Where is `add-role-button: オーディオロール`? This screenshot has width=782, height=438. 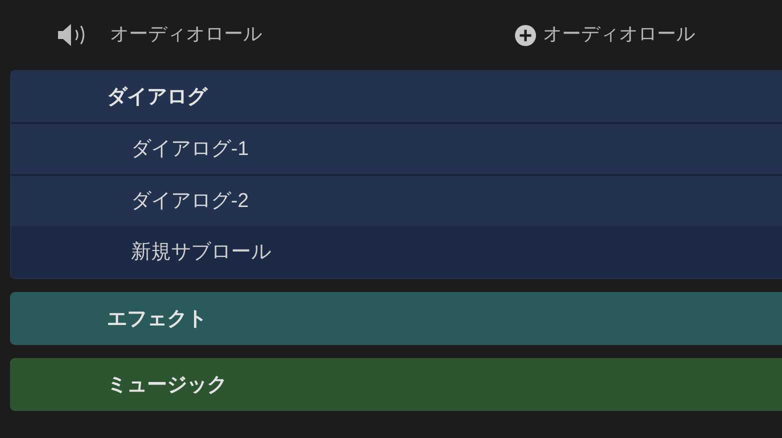
add-role-button: オーディオロール is located at coordinates (604, 35).